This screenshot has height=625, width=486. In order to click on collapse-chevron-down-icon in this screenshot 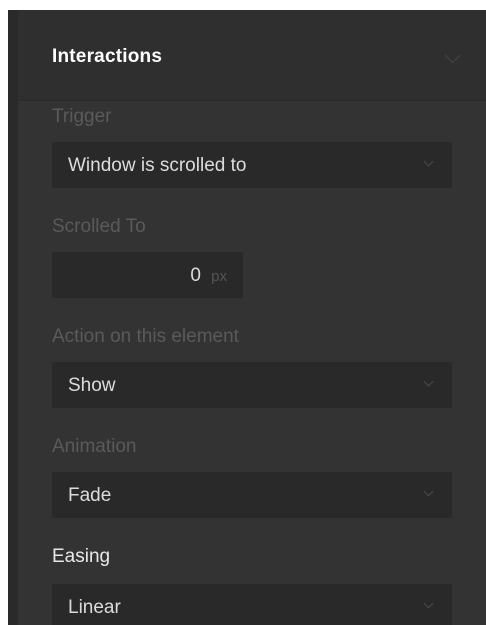, I will do `click(452, 55)`.